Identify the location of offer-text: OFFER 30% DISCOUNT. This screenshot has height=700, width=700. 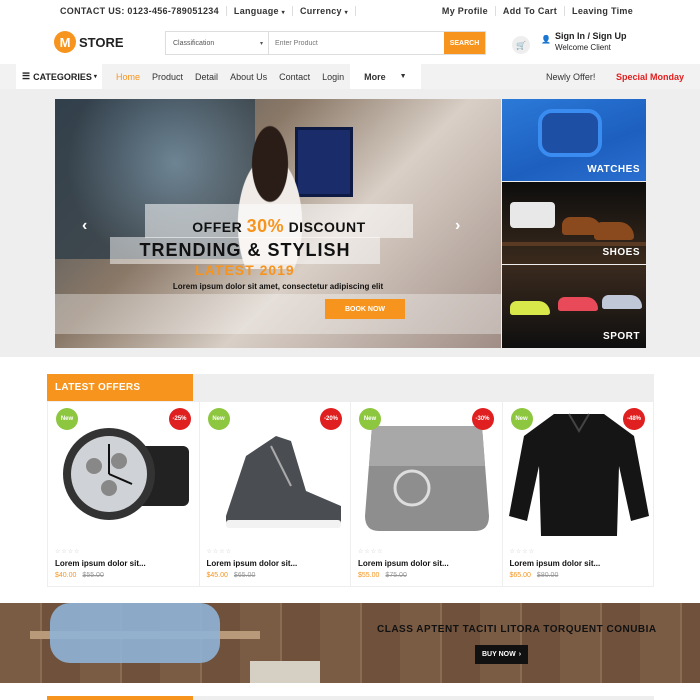
(279, 226).